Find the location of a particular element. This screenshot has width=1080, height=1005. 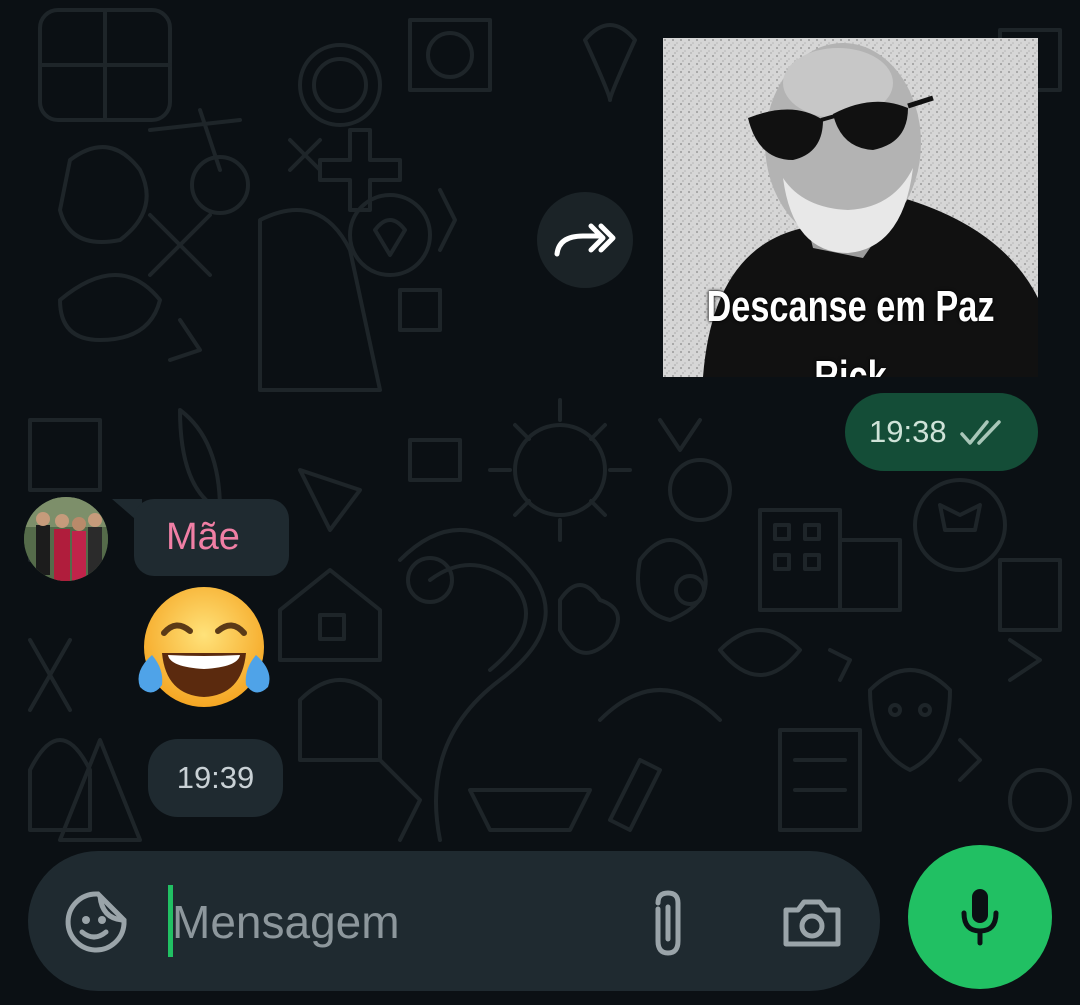

voice-message-button is located at coordinates (980, 917).